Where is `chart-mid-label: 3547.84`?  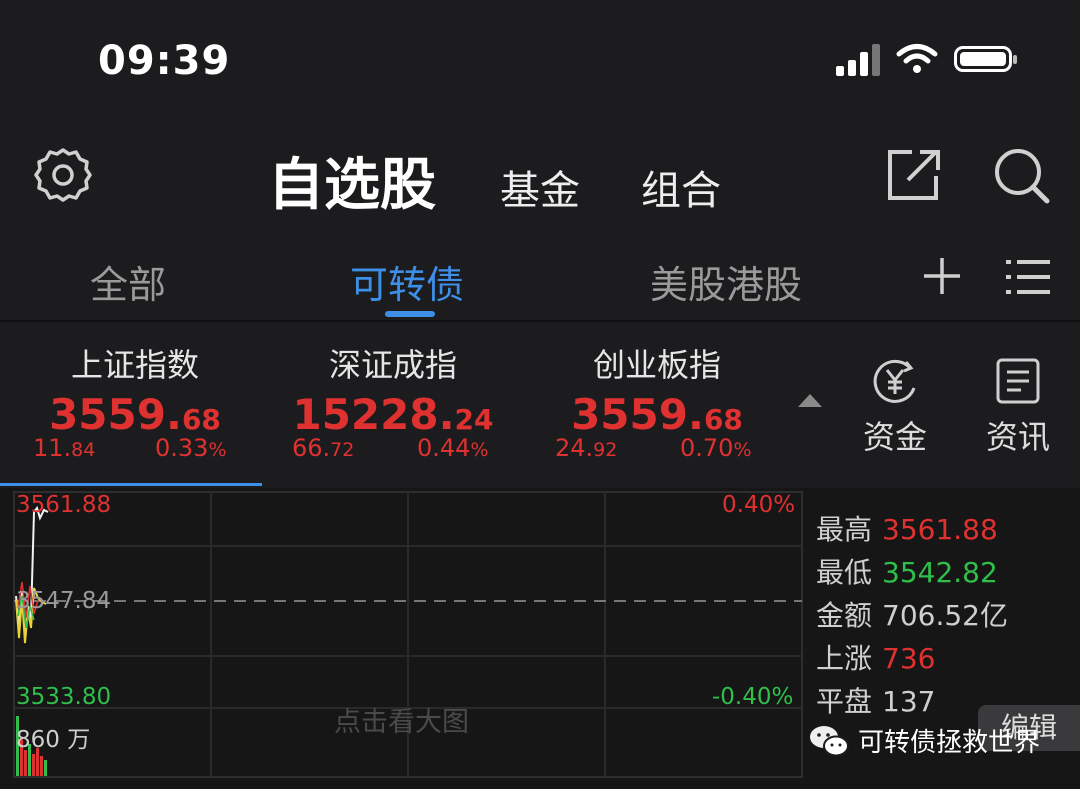 chart-mid-label: 3547.84 is located at coordinates (64, 601).